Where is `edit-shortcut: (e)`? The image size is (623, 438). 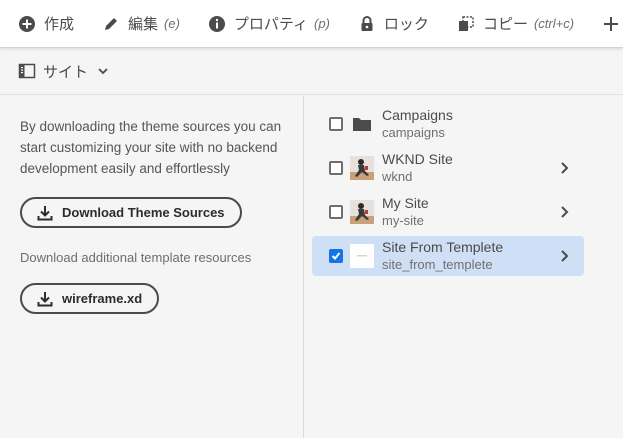
edit-shortcut: (e) is located at coordinates (172, 23).